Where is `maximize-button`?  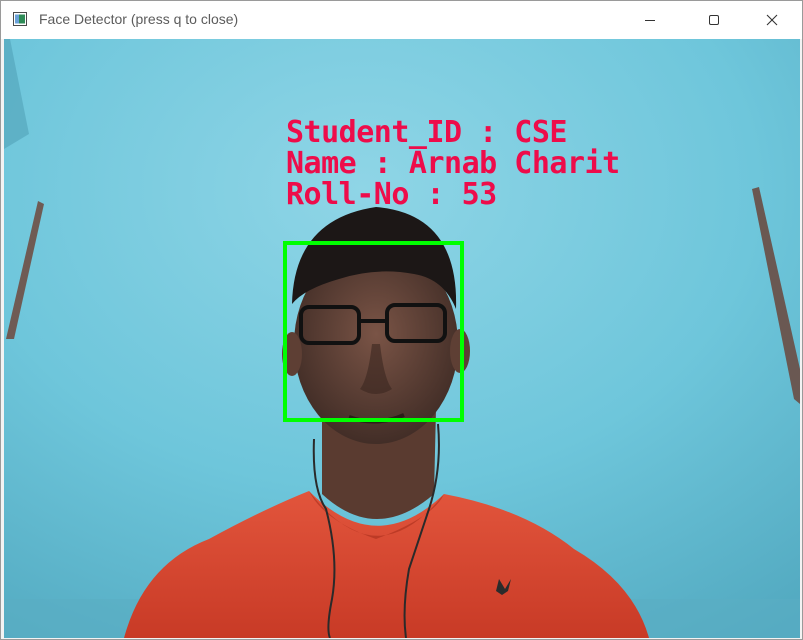
maximize-button is located at coordinates (714, 20).